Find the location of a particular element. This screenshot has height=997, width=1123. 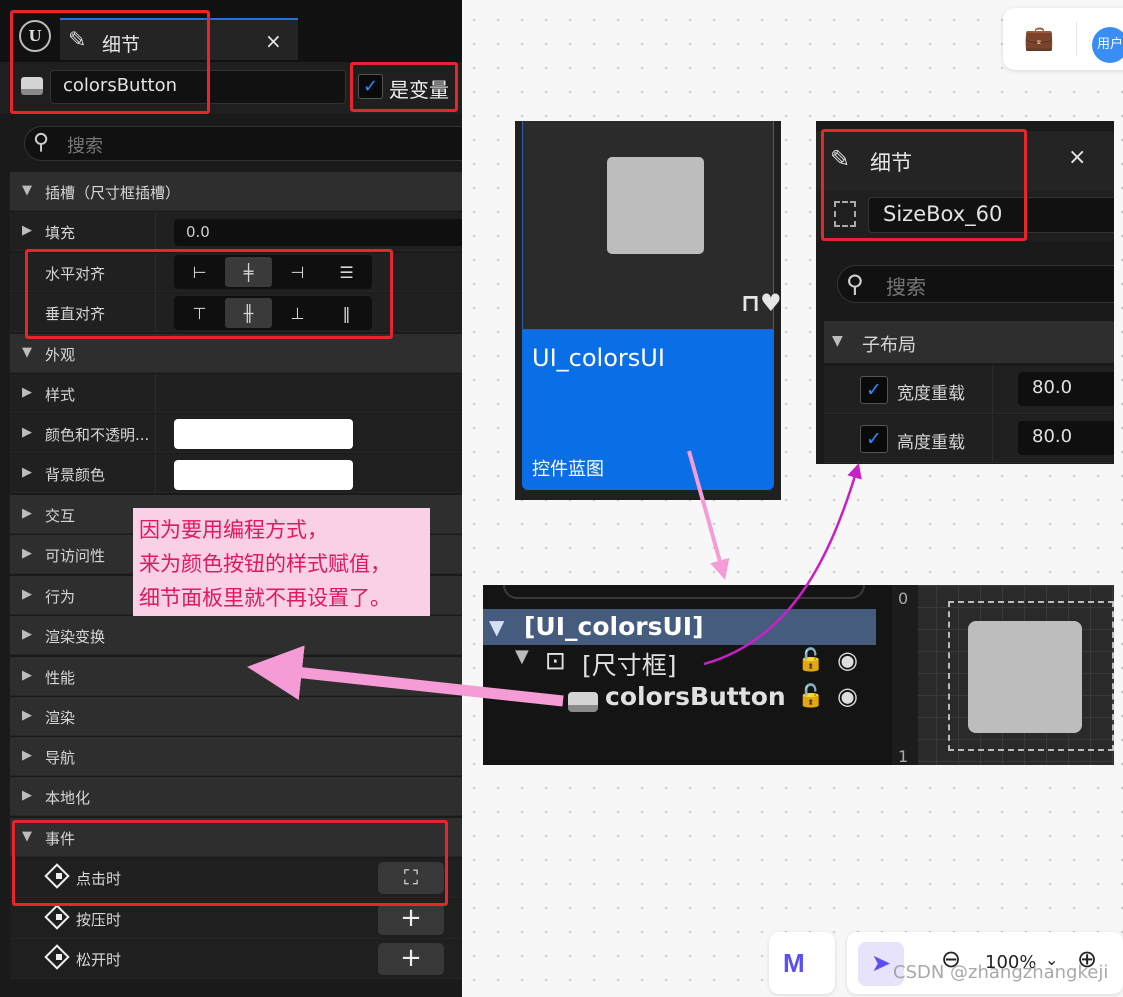

property-label: 水平对齐 is located at coordinates (75, 274).